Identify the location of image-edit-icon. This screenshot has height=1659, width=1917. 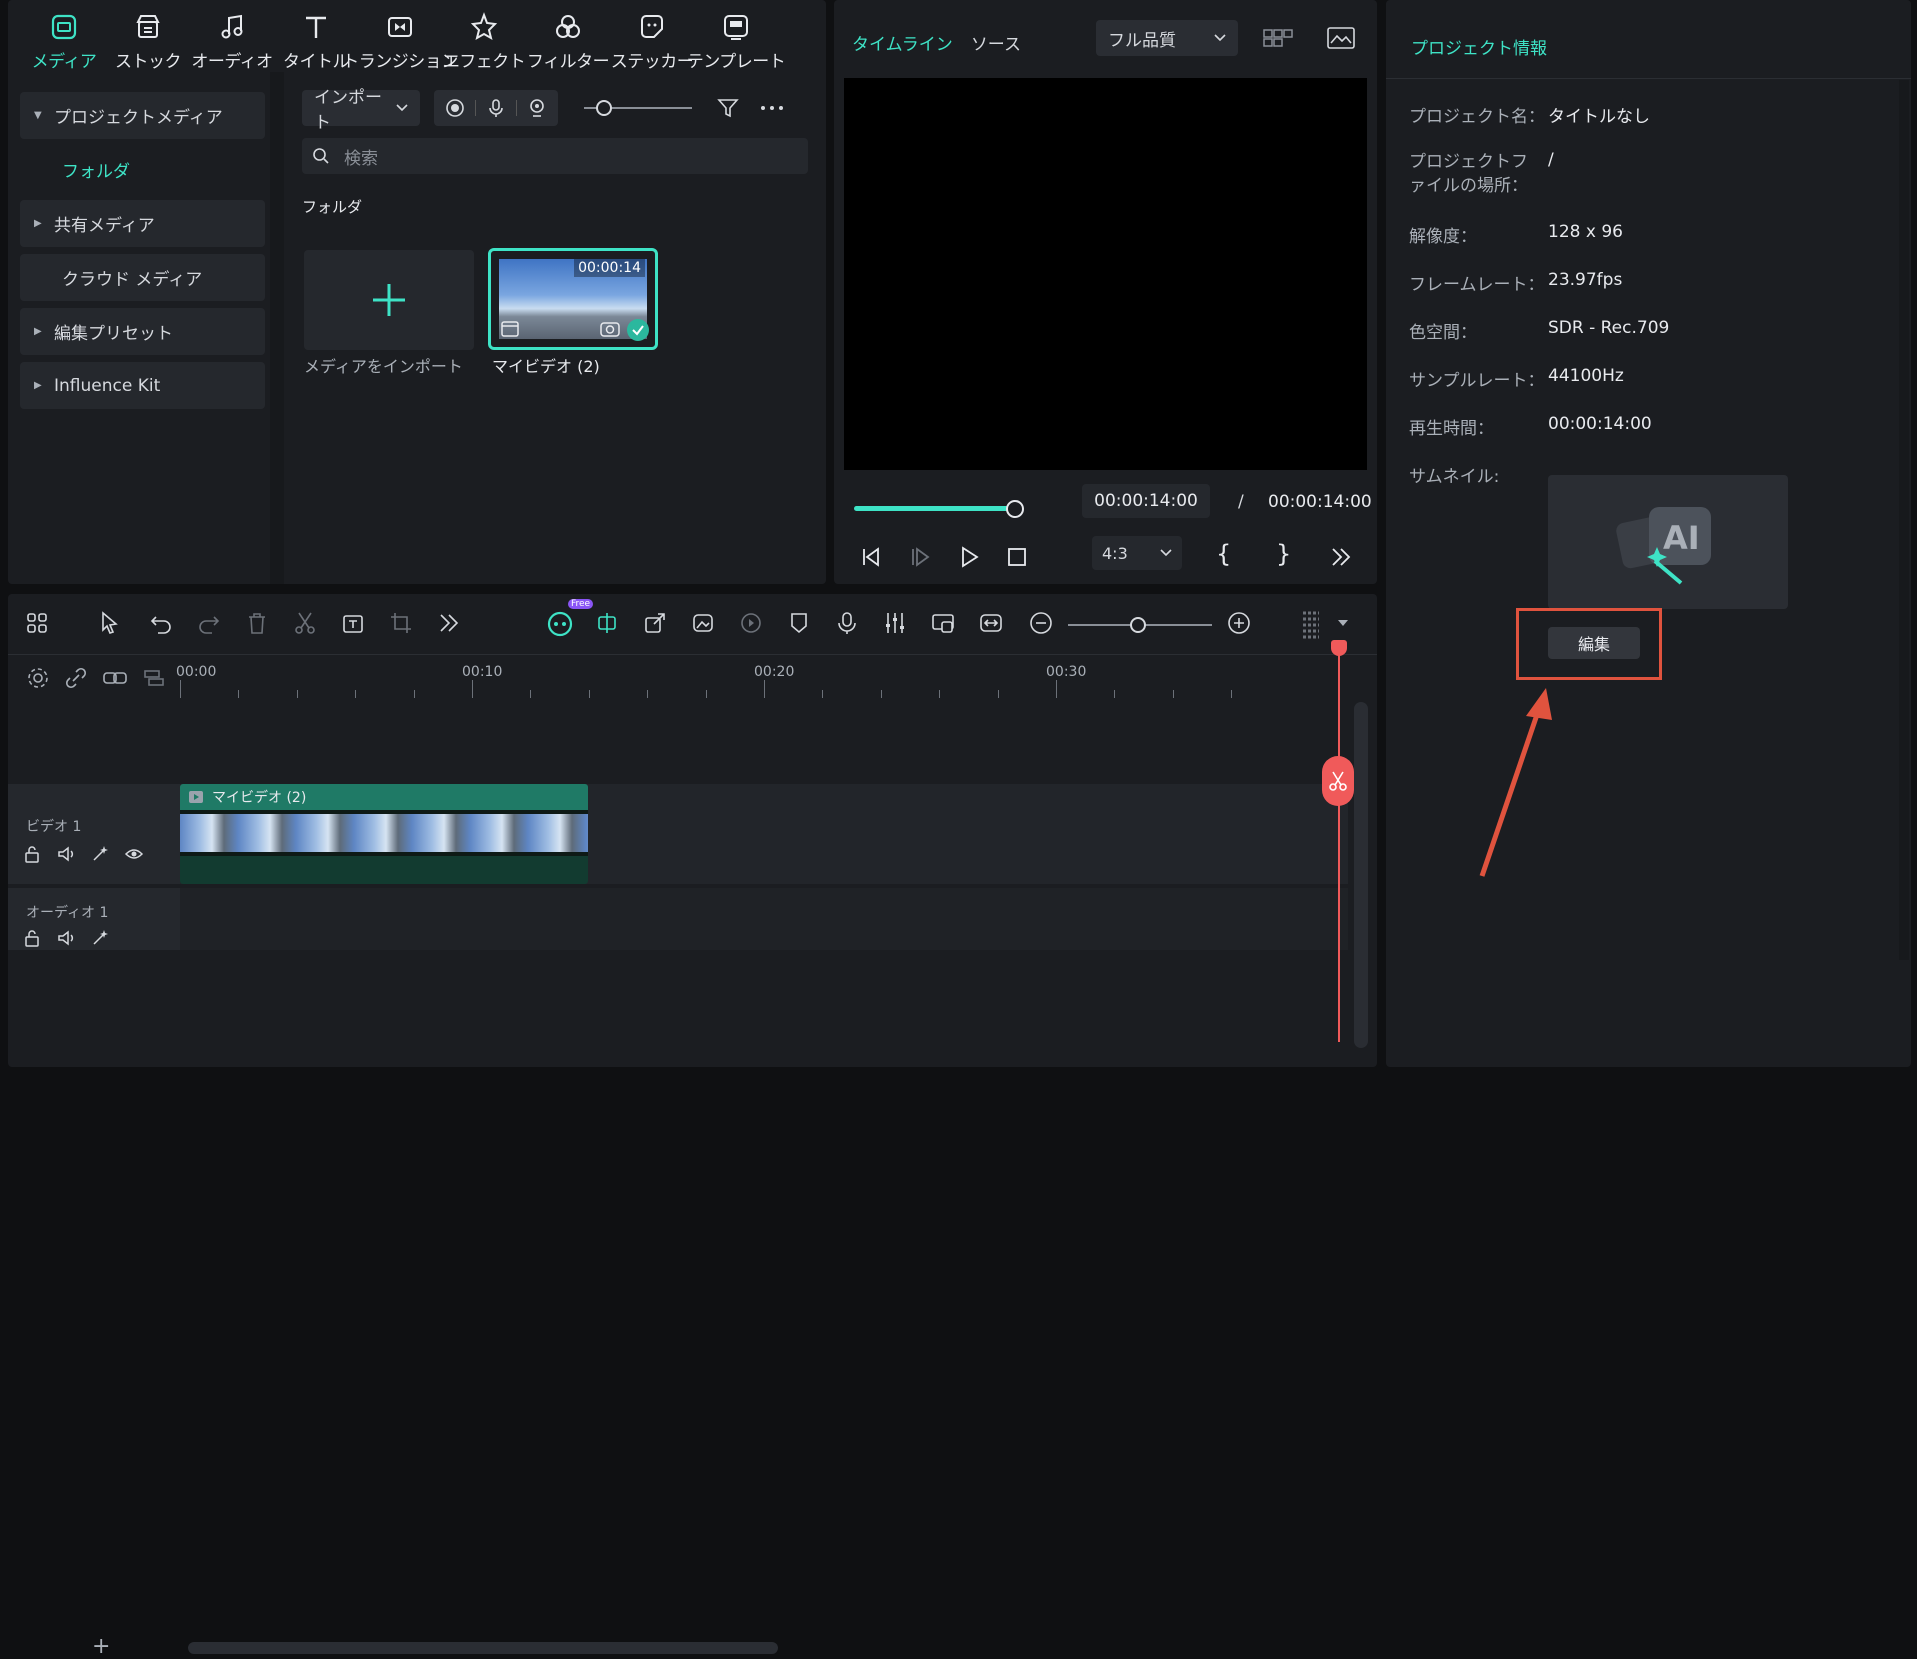
(703, 623).